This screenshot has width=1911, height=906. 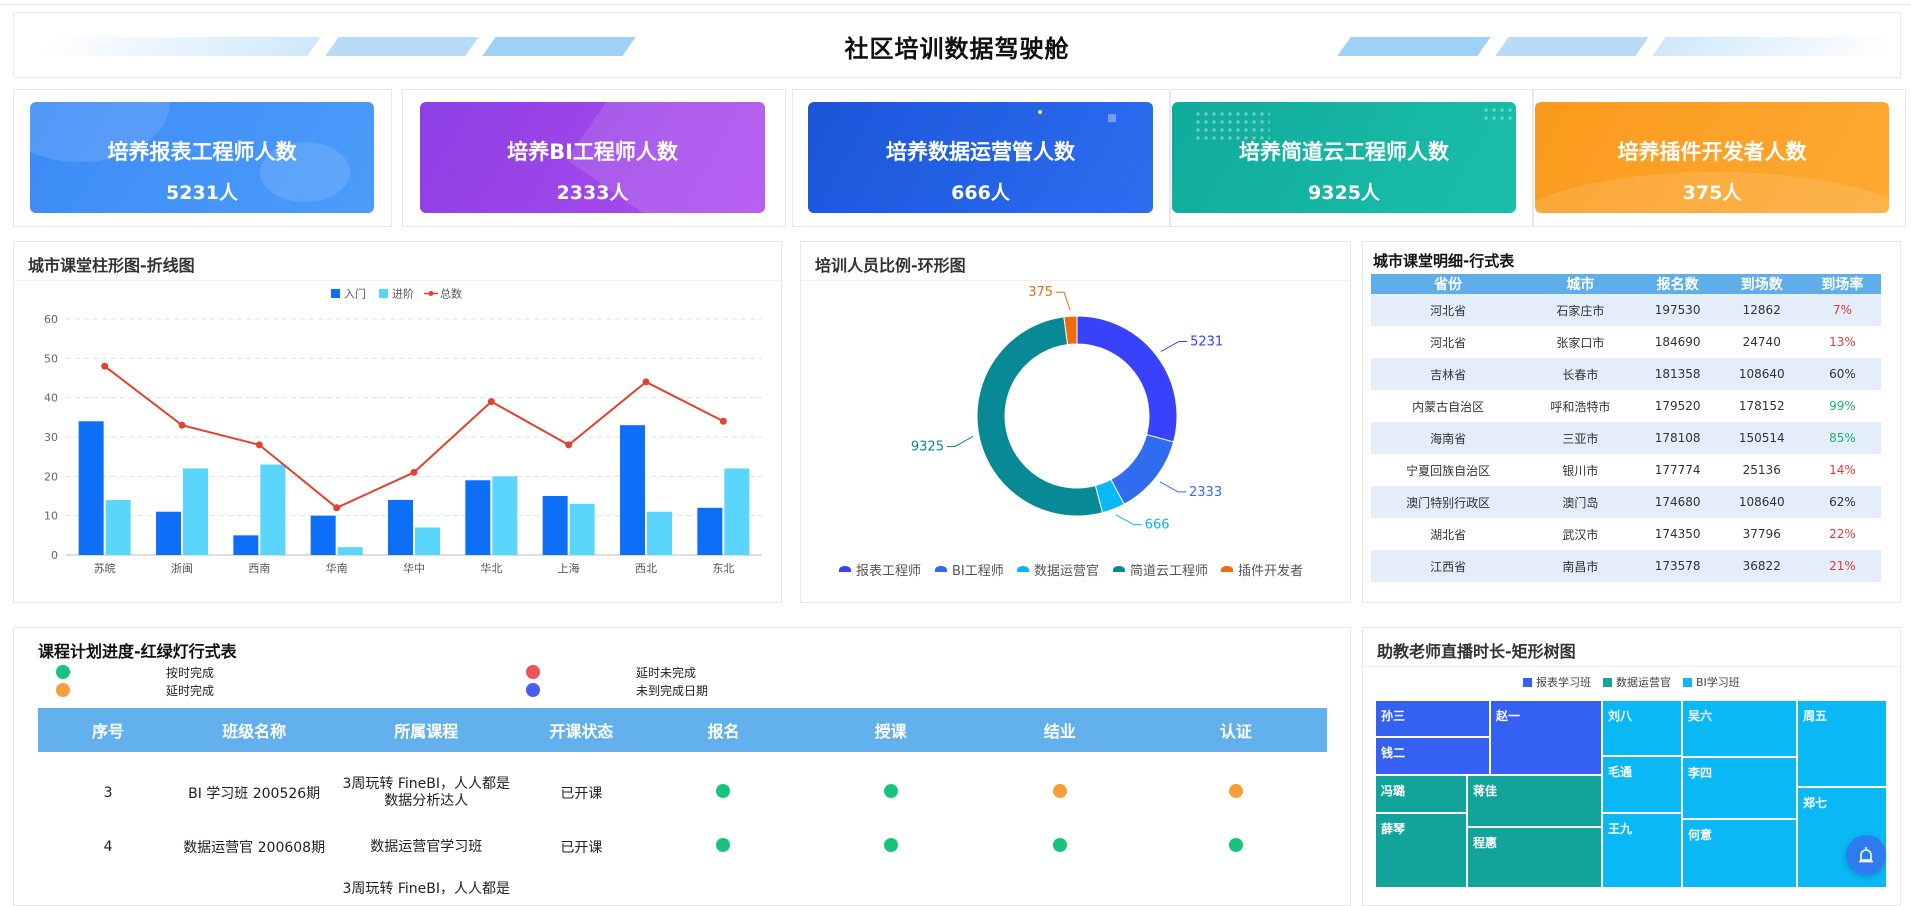 What do you see at coordinates (1432, 756) in the screenshot?
I see `treemap-cell: 钱二` at bounding box center [1432, 756].